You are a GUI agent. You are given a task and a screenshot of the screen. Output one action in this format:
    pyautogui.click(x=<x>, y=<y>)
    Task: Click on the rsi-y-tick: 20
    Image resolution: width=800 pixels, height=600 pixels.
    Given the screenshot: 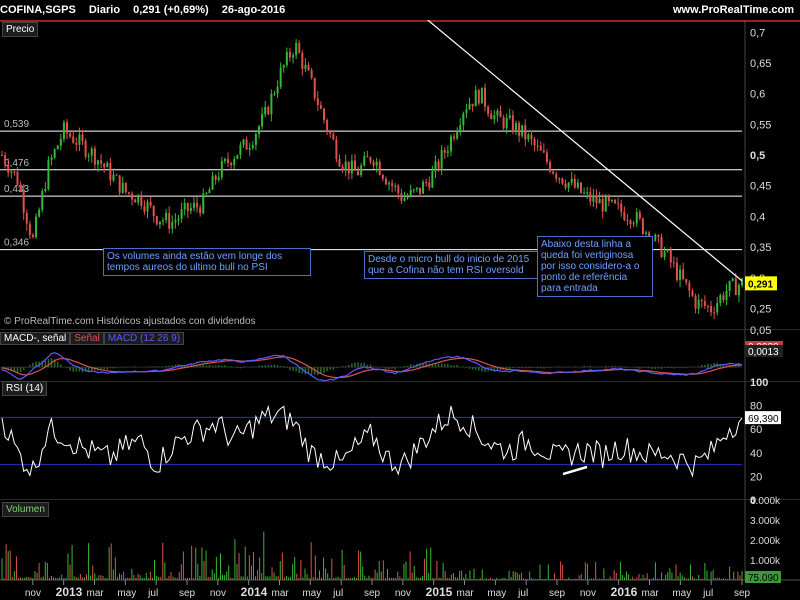 What is the action you would take?
    pyautogui.click(x=756, y=477)
    